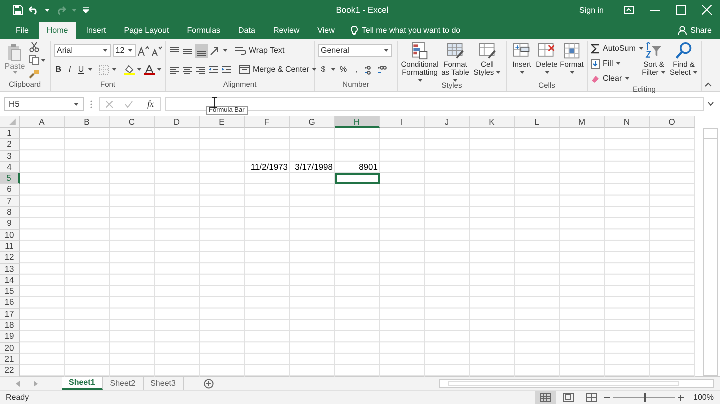 This screenshot has height=404, width=720. What do you see at coordinates (10, 134) in the screenshot?
I see `row-header: 1` at bounding box center [10, 134].